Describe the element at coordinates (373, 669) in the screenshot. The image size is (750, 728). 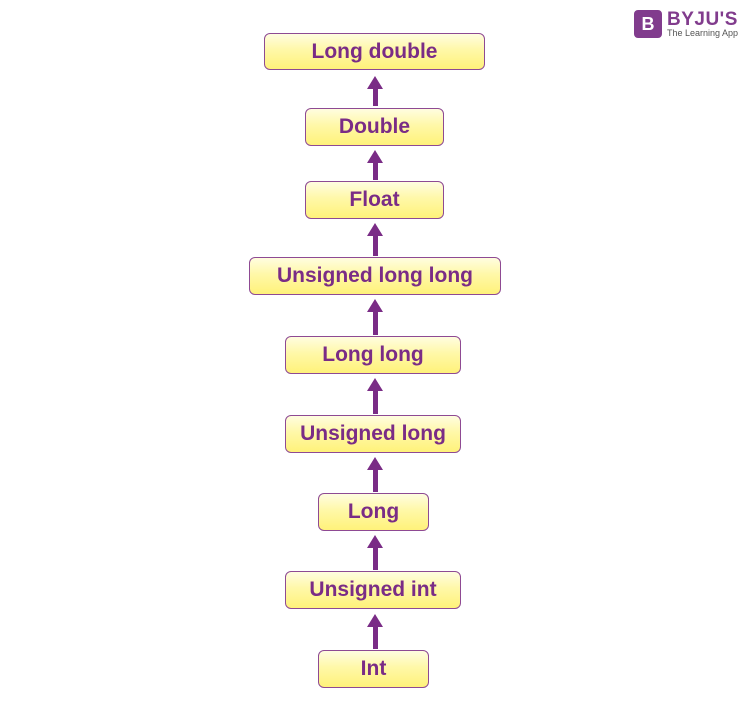
I see `type-box-int: Int` at that location.